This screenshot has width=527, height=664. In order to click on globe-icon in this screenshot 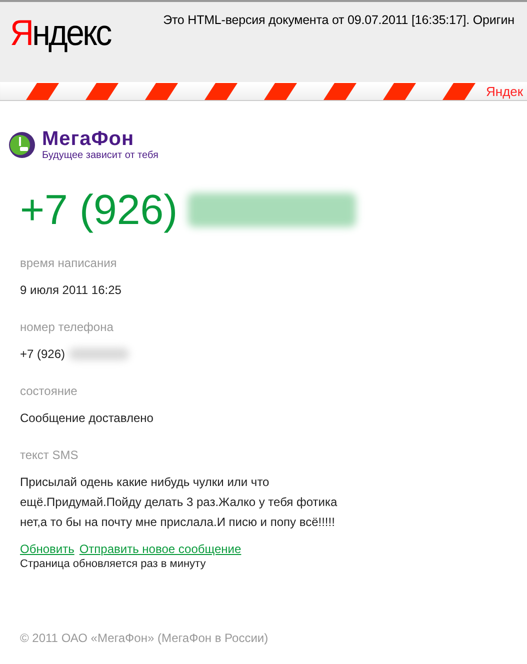, I will do `click(22, 145)`.